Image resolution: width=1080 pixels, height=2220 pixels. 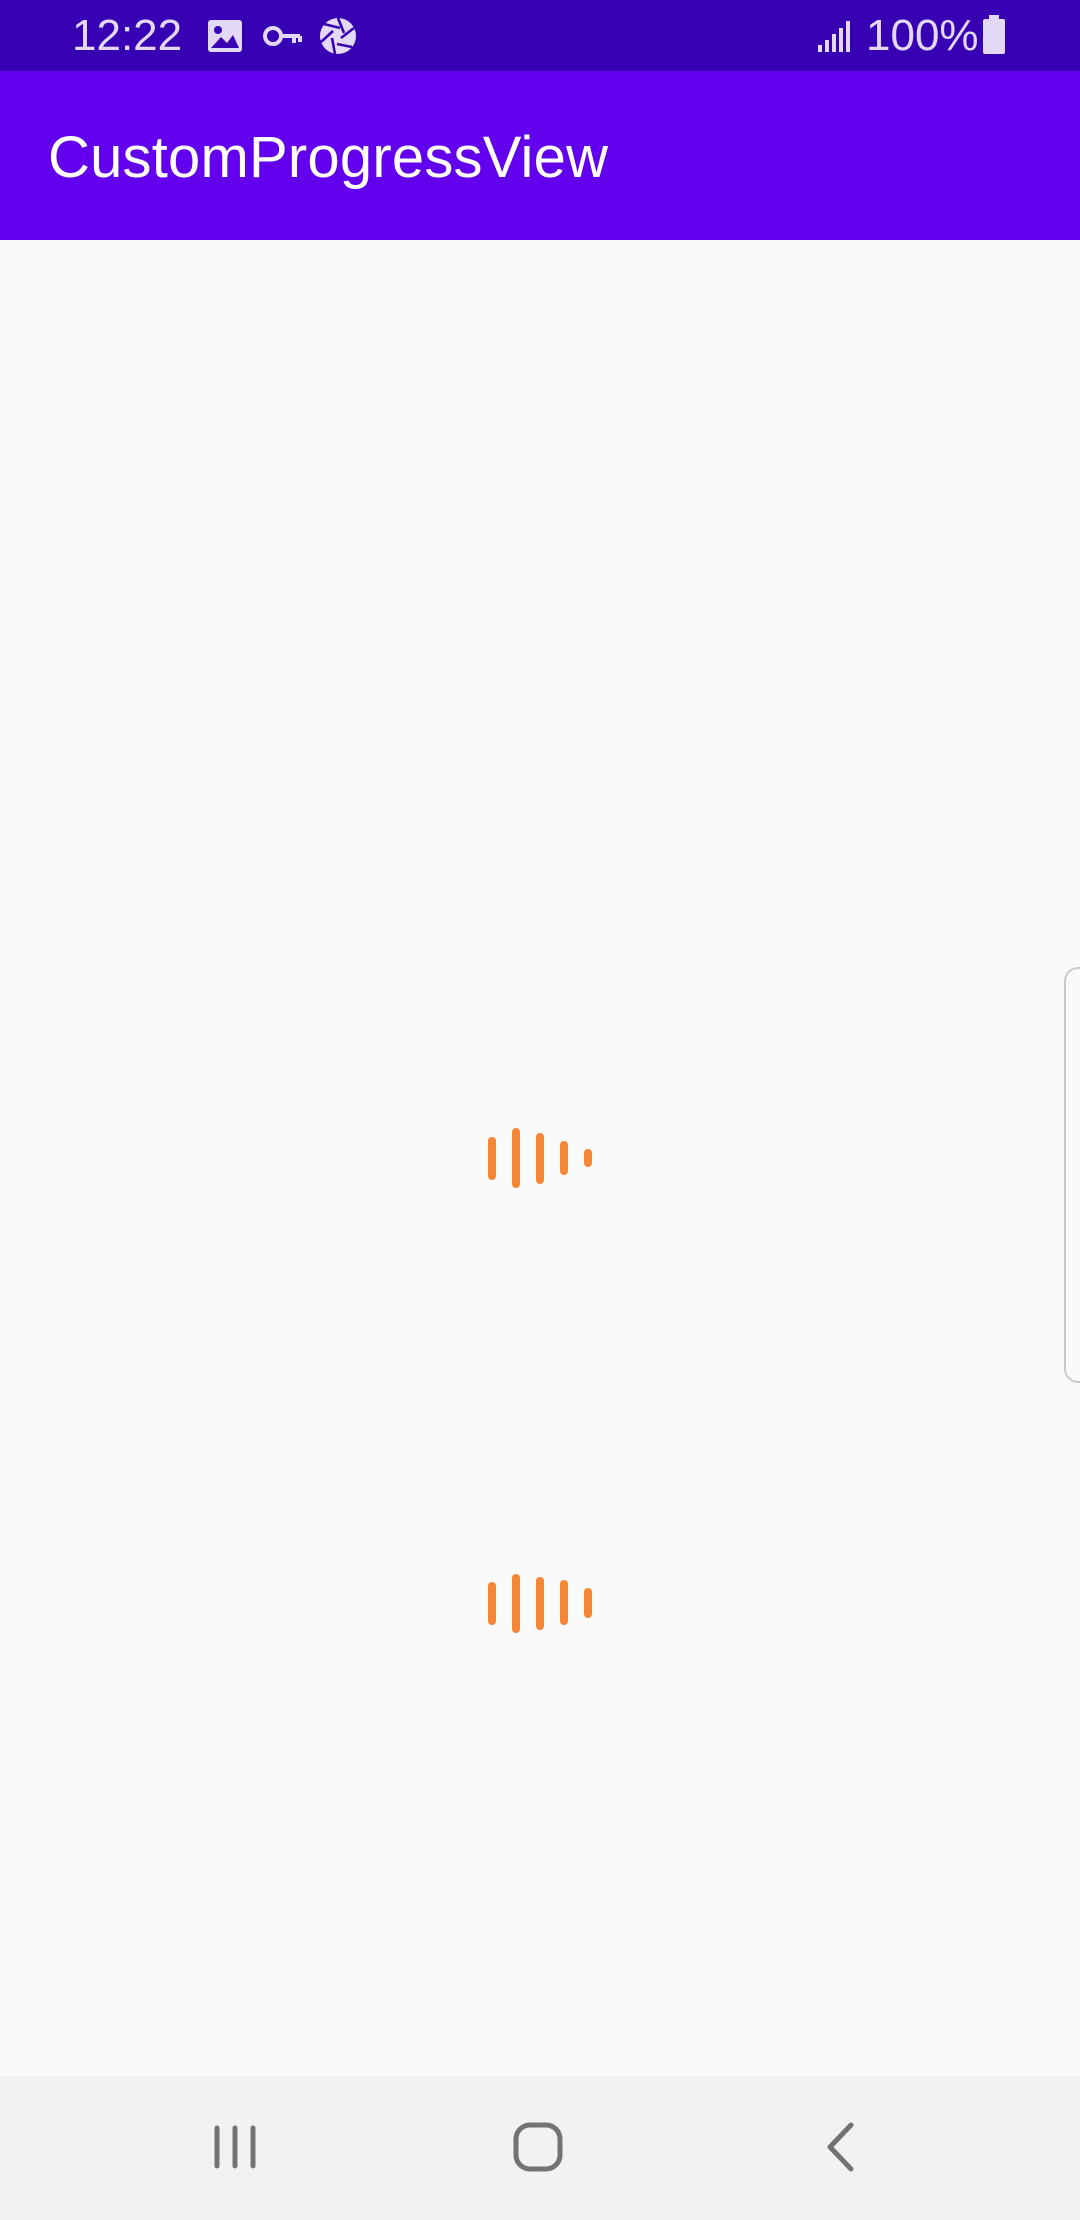 I want to click on status-bar: 12:22 100%, so click(x=540, y=35).